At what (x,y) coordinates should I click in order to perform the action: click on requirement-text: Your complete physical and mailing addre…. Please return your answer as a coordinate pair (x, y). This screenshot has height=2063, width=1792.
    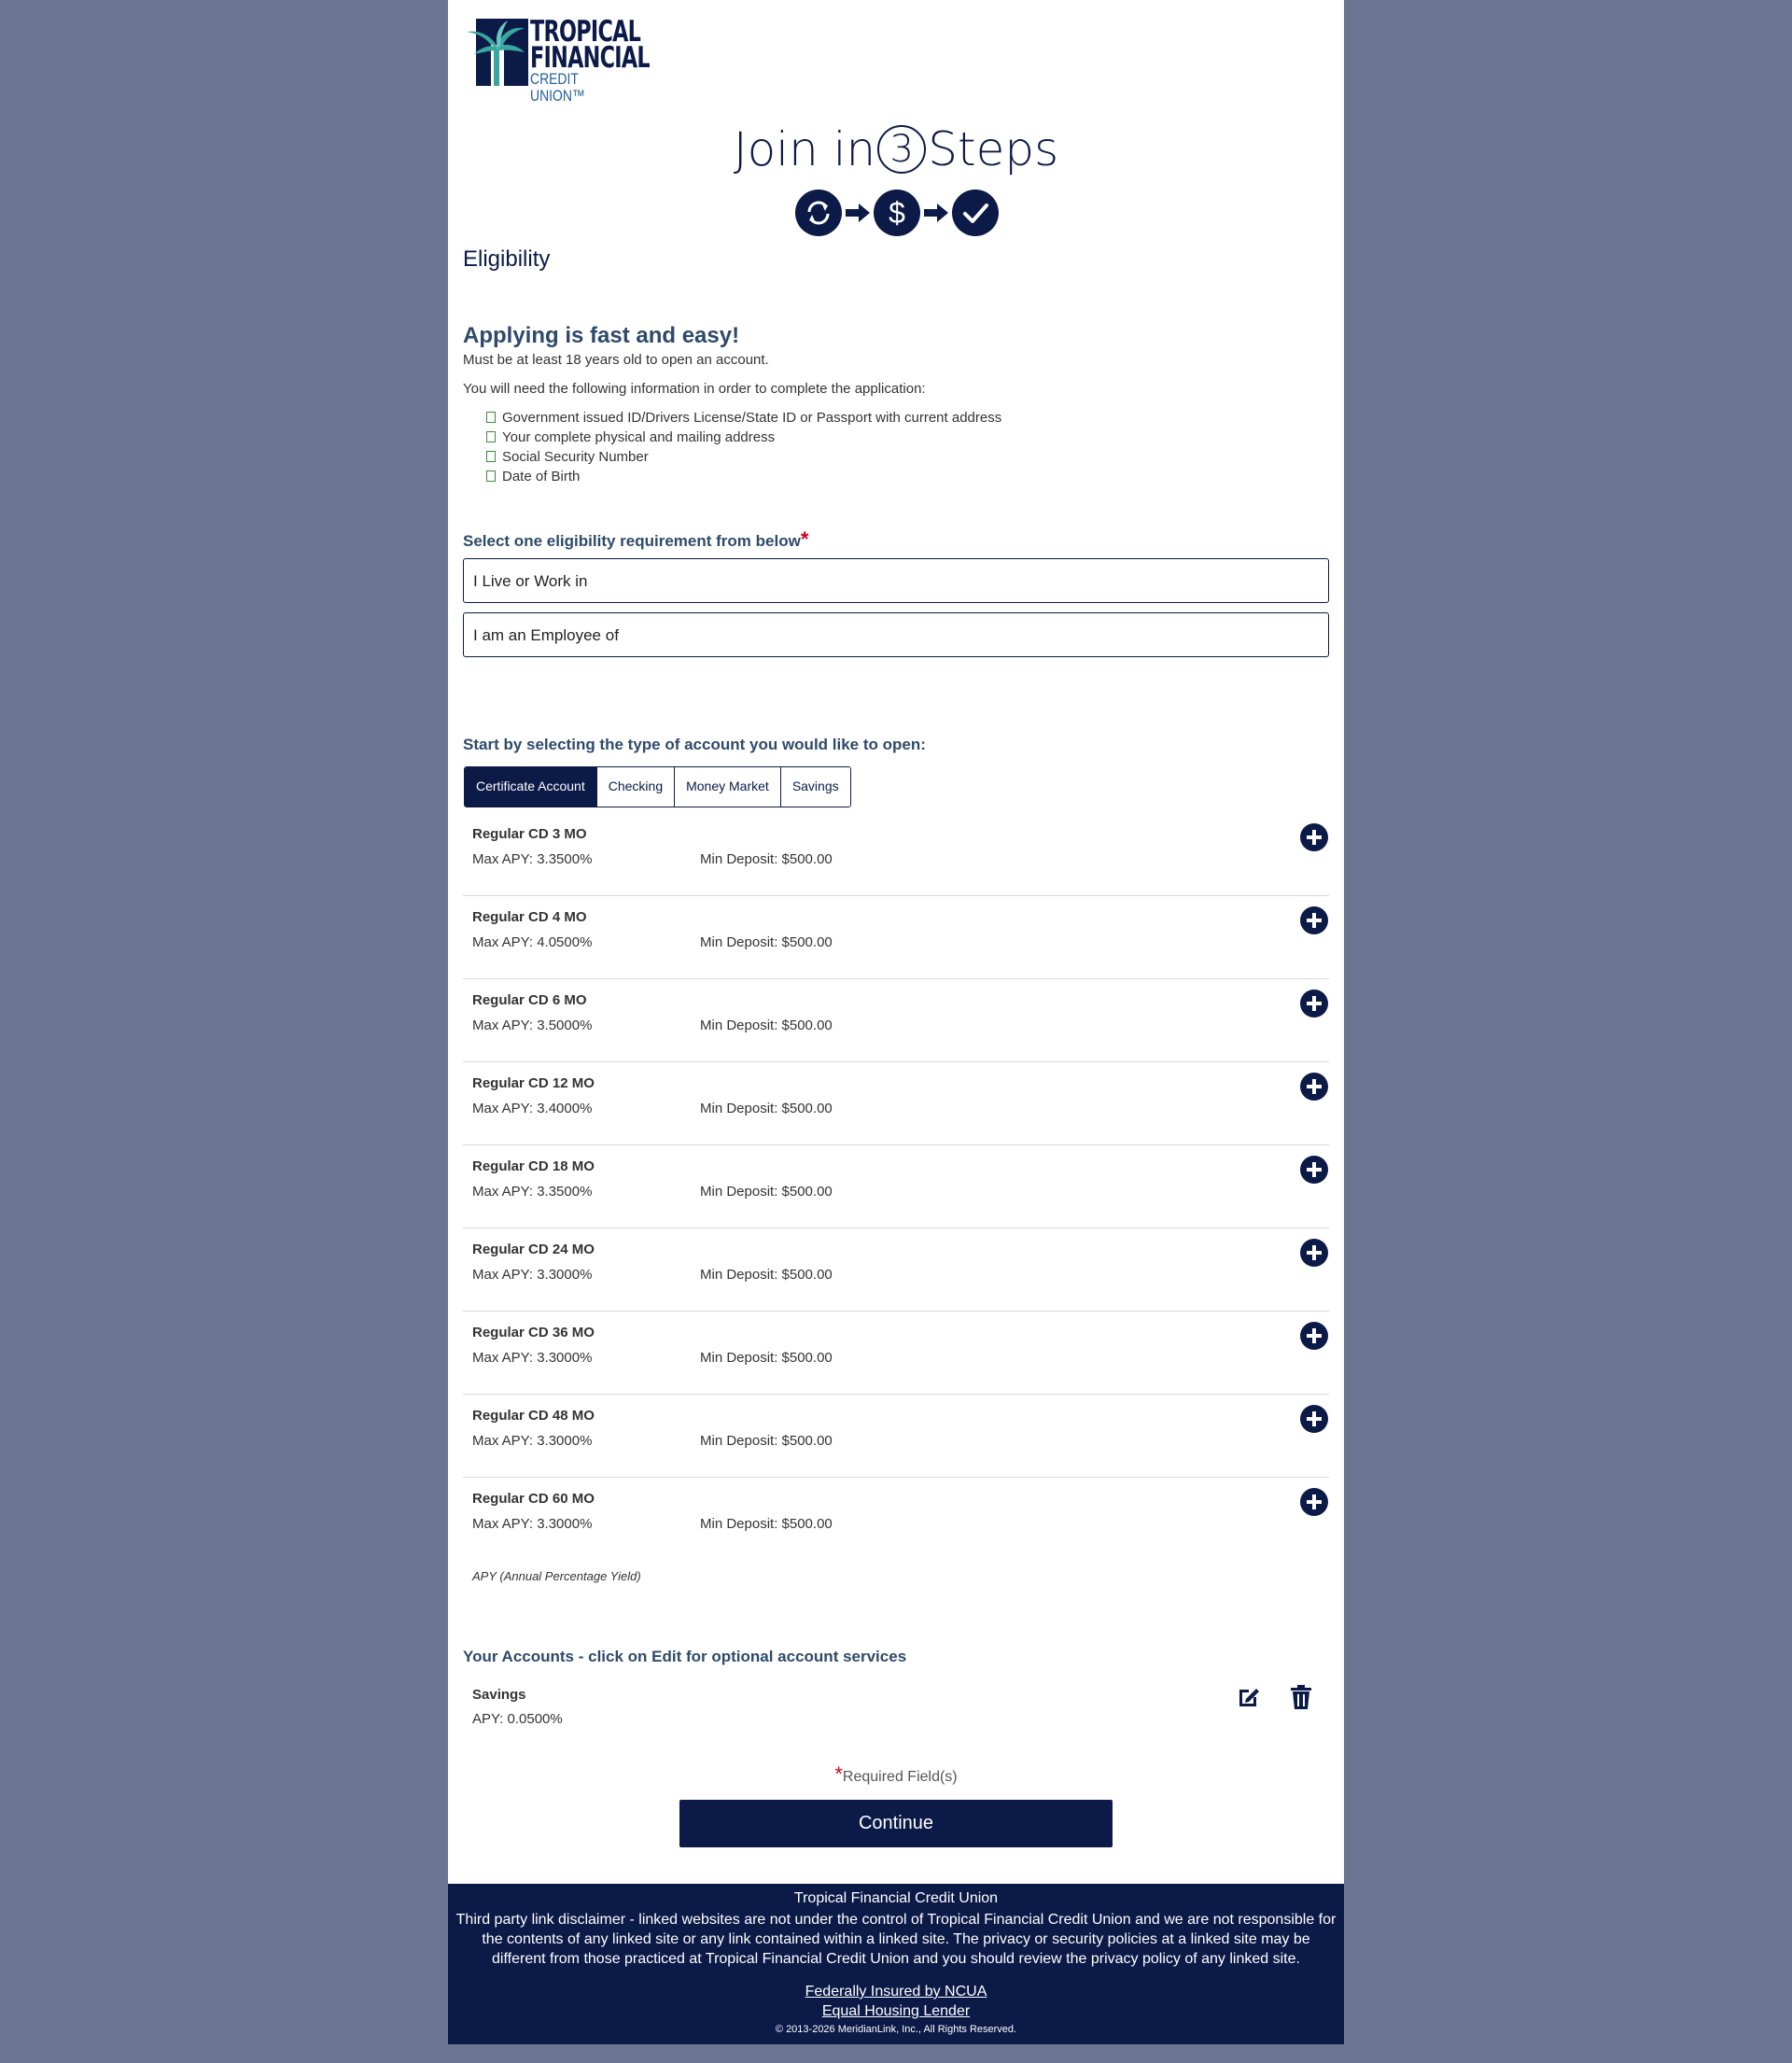
    Looking at the image, I should click on (639, 437).